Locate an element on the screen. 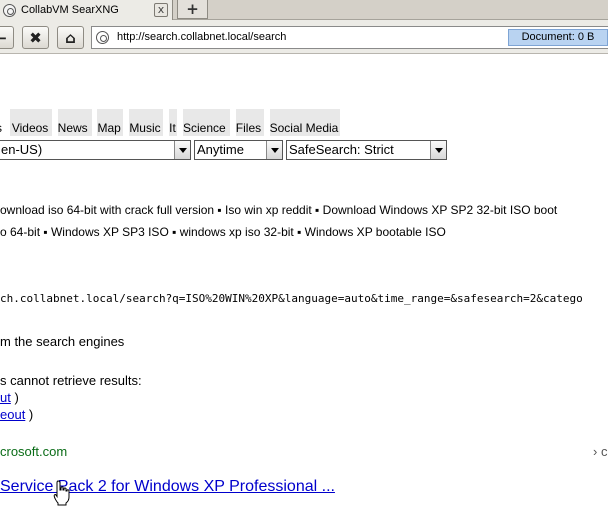 This screenshot has height=506, width=608. new-tab-button: + is located at coordinates (192, 9).